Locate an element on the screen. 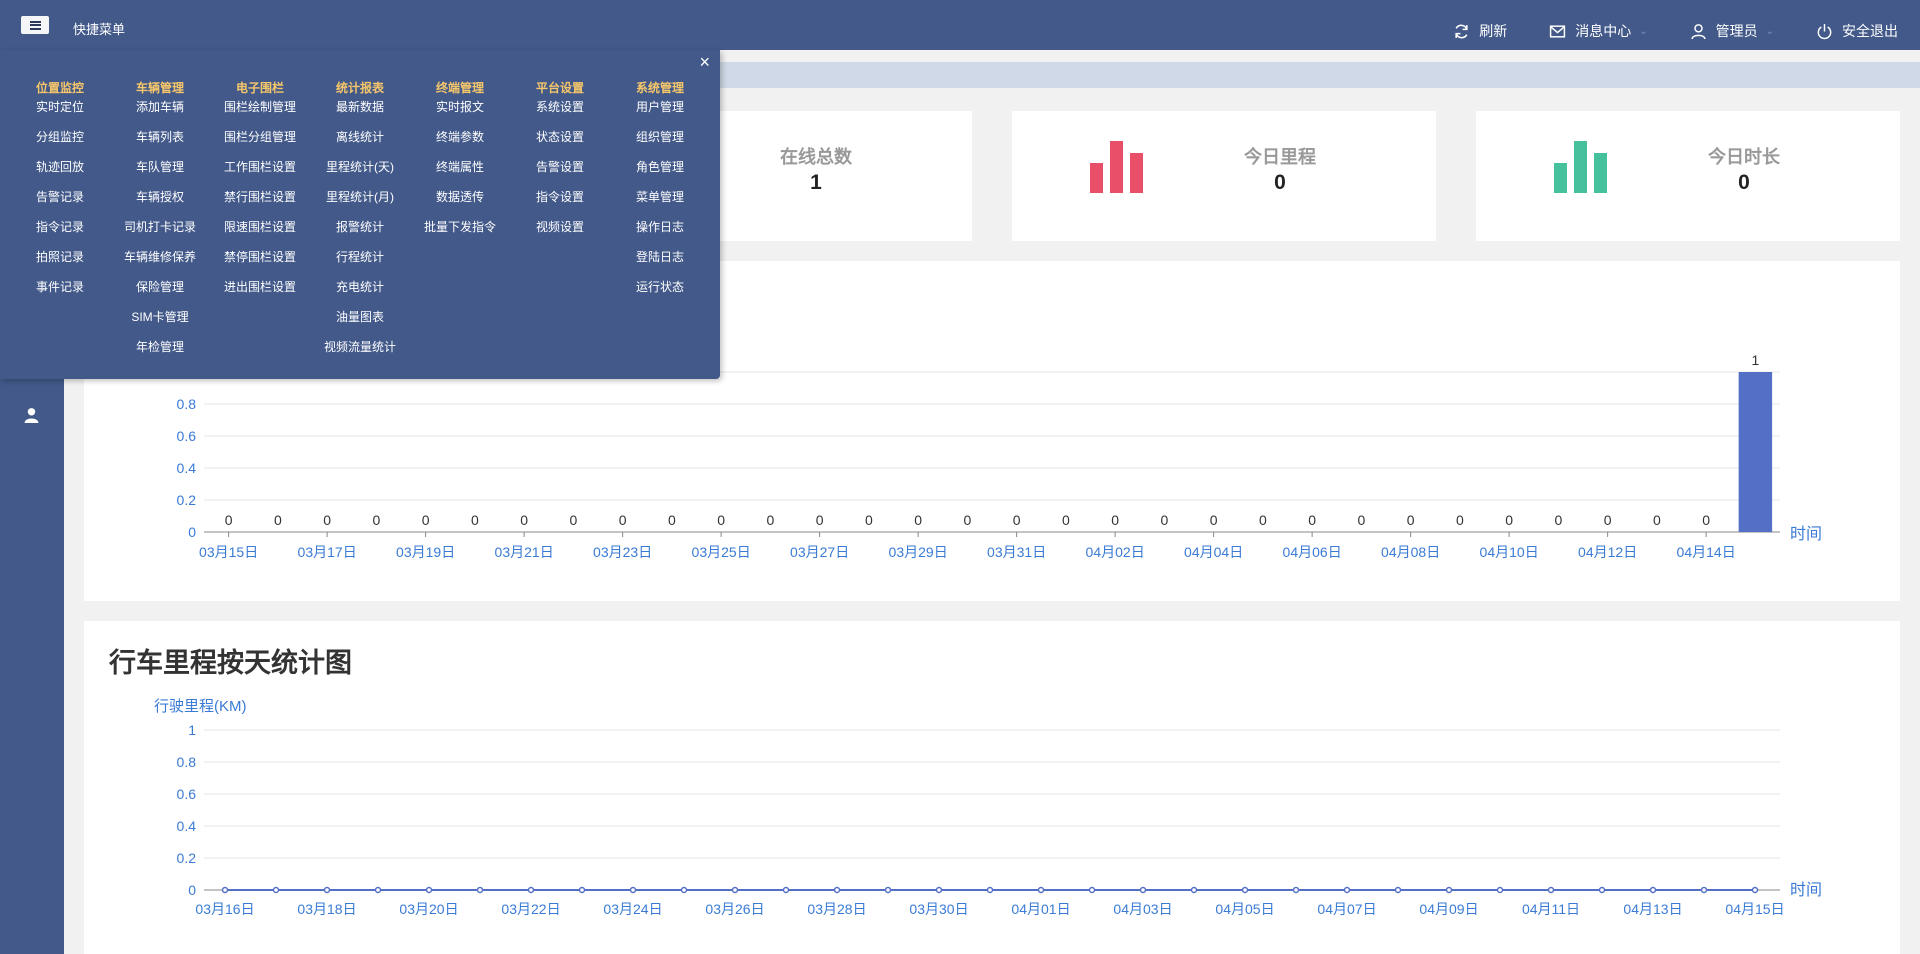 This screenshot has height=954, width=1920. quick-menu-item: 操作日志 is located at coordinates (660, 235).